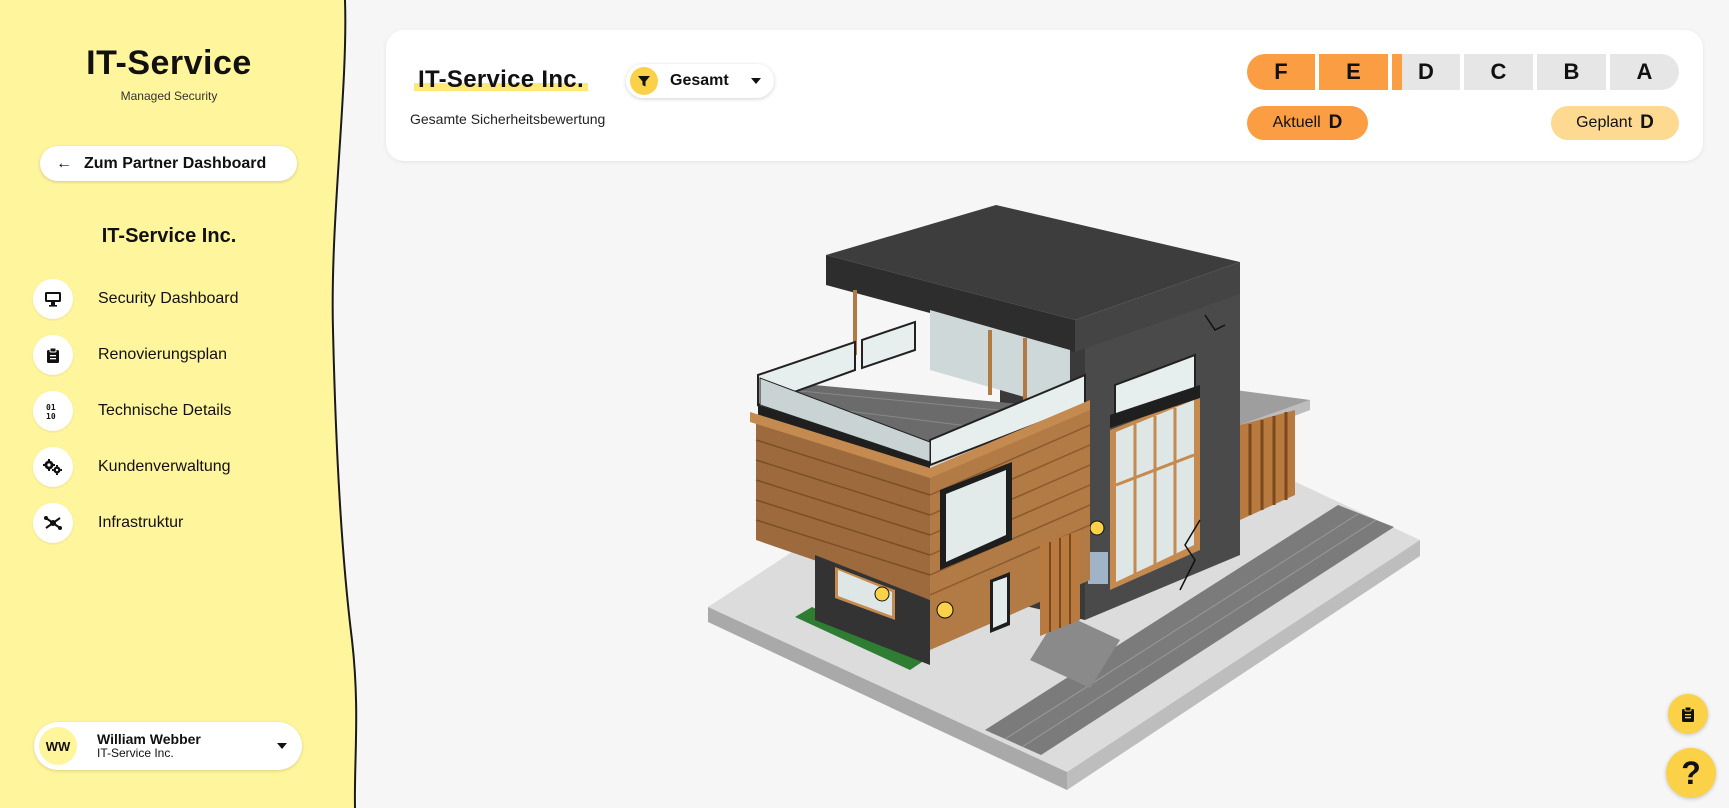  What do you see at coordinates (1691, 773) in the screenshot?
I see `help-button: ?` at bounding box center [1691, 773].